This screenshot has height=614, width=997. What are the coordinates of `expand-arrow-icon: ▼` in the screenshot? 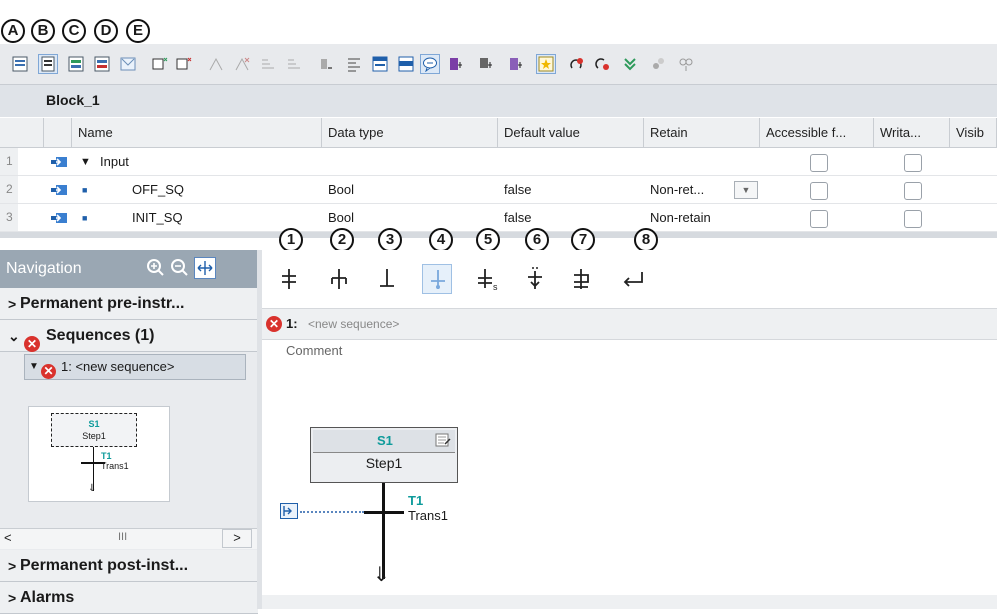 It's located at (85, 162).